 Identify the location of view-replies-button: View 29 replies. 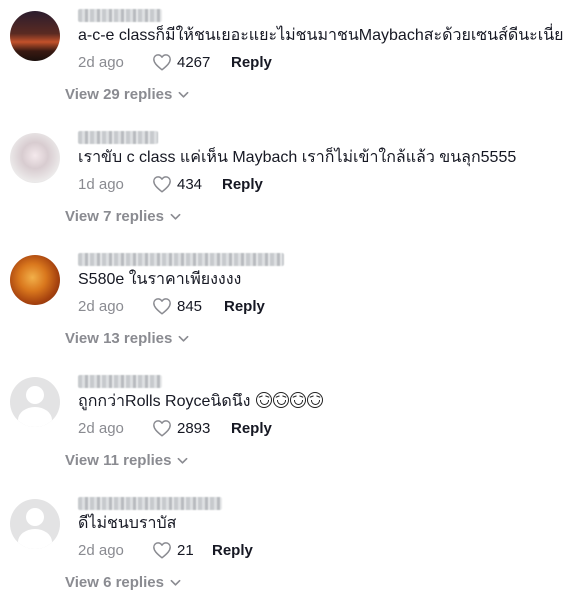
(127, 94).